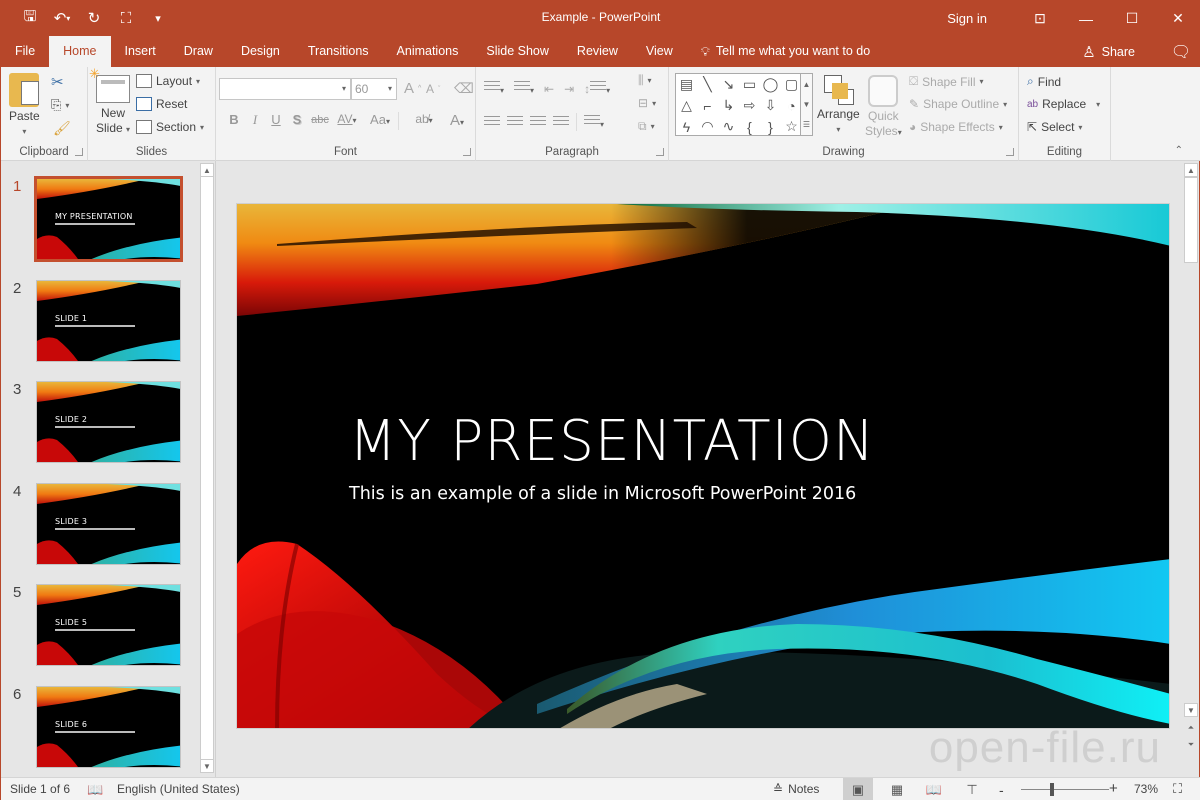 The width and height of the screenshot is (1200, 800). What do you see at coordinates (660, 152) in the screenshot?
I see `paragraph-dialog-launcher` at bounding box center [660, 152].